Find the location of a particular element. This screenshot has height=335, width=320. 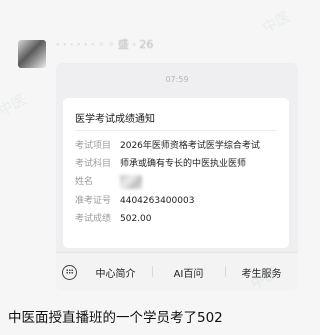

field-label: 姓名 is located at coordinates (84, 182).